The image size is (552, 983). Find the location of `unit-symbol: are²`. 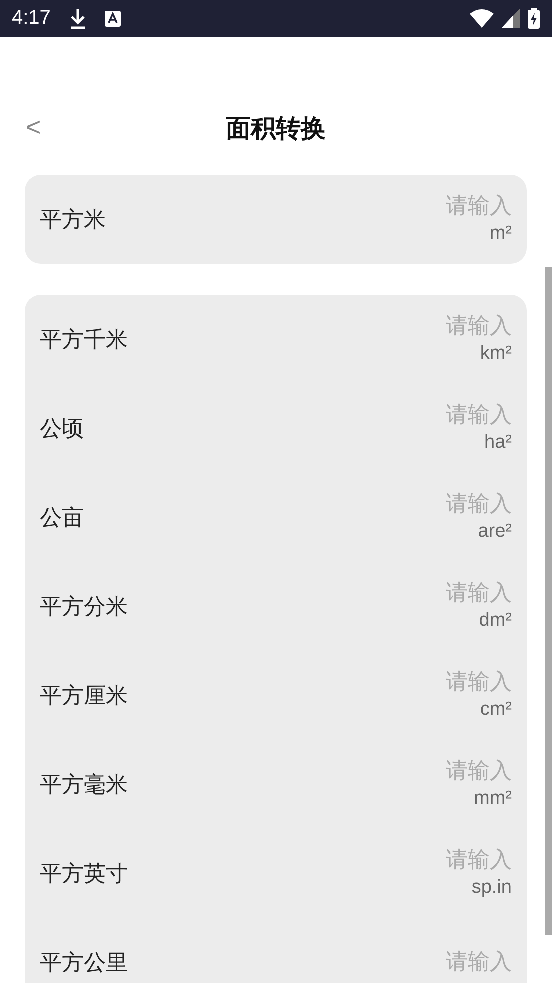

unit-symbol: are² is located at coordinates (495, 532).